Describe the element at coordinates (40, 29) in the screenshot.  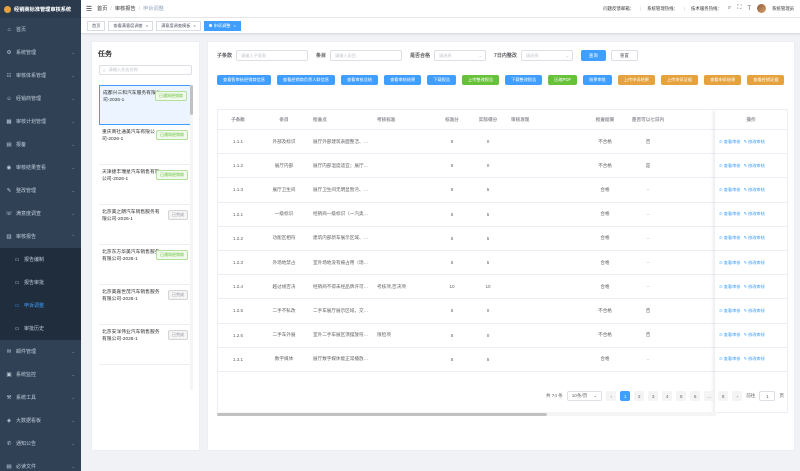
I see `sidebar-item-0: ⌂ 首页` at that location.